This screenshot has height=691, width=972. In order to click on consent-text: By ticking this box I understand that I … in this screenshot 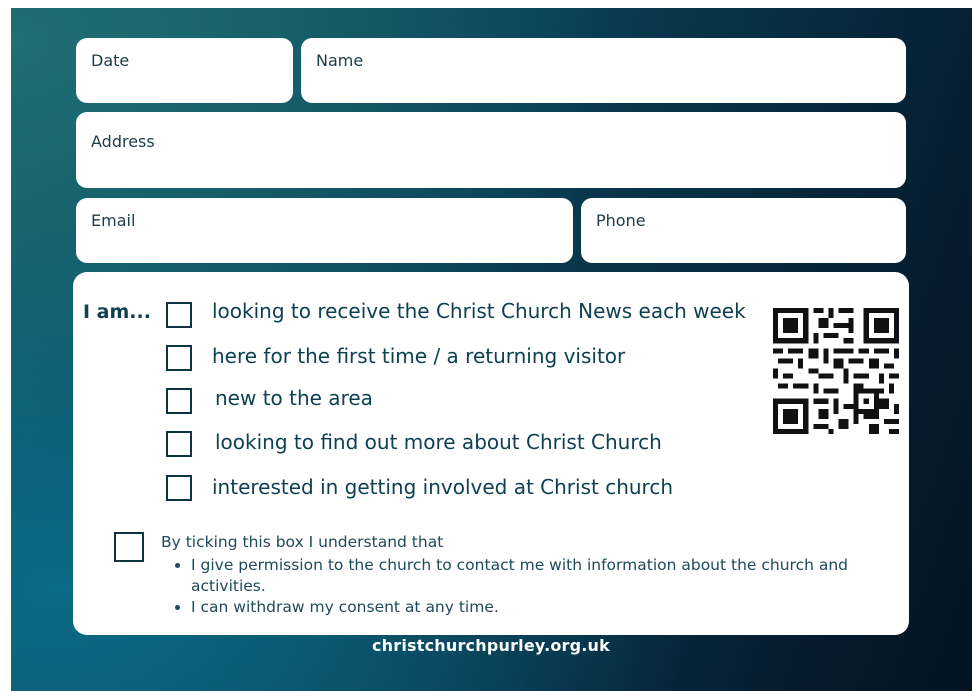, I will do `click(531, 575)`.